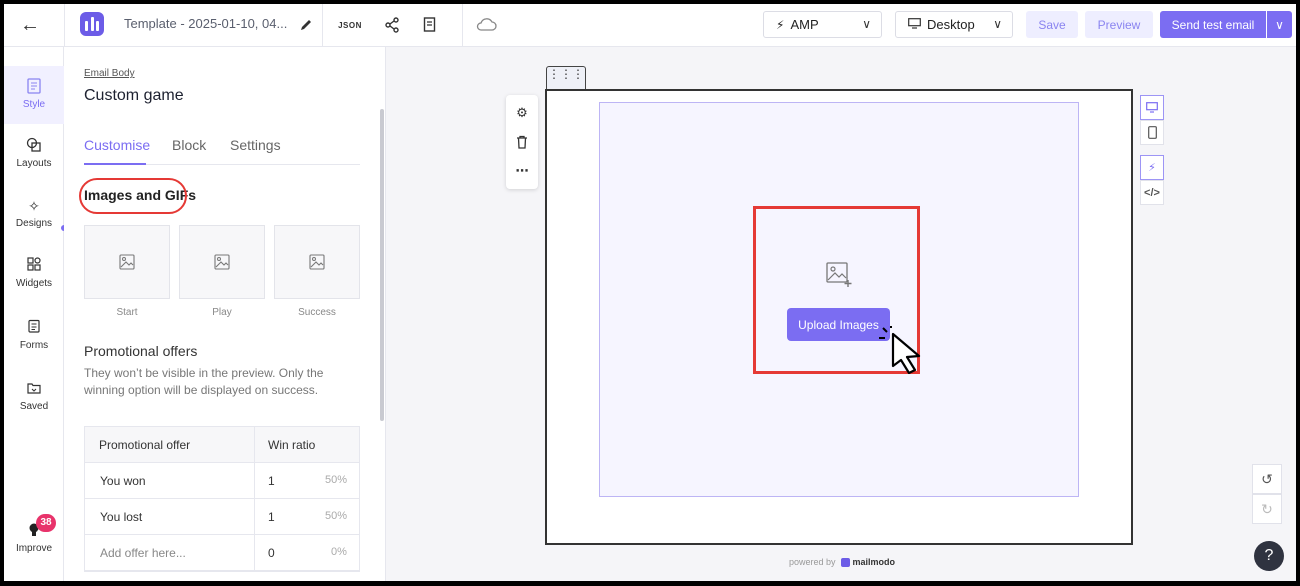  What do you see at coordinates (339, 552) in the screenshot?
I see `win-percent: 0%` at bounding box center [339, 552].